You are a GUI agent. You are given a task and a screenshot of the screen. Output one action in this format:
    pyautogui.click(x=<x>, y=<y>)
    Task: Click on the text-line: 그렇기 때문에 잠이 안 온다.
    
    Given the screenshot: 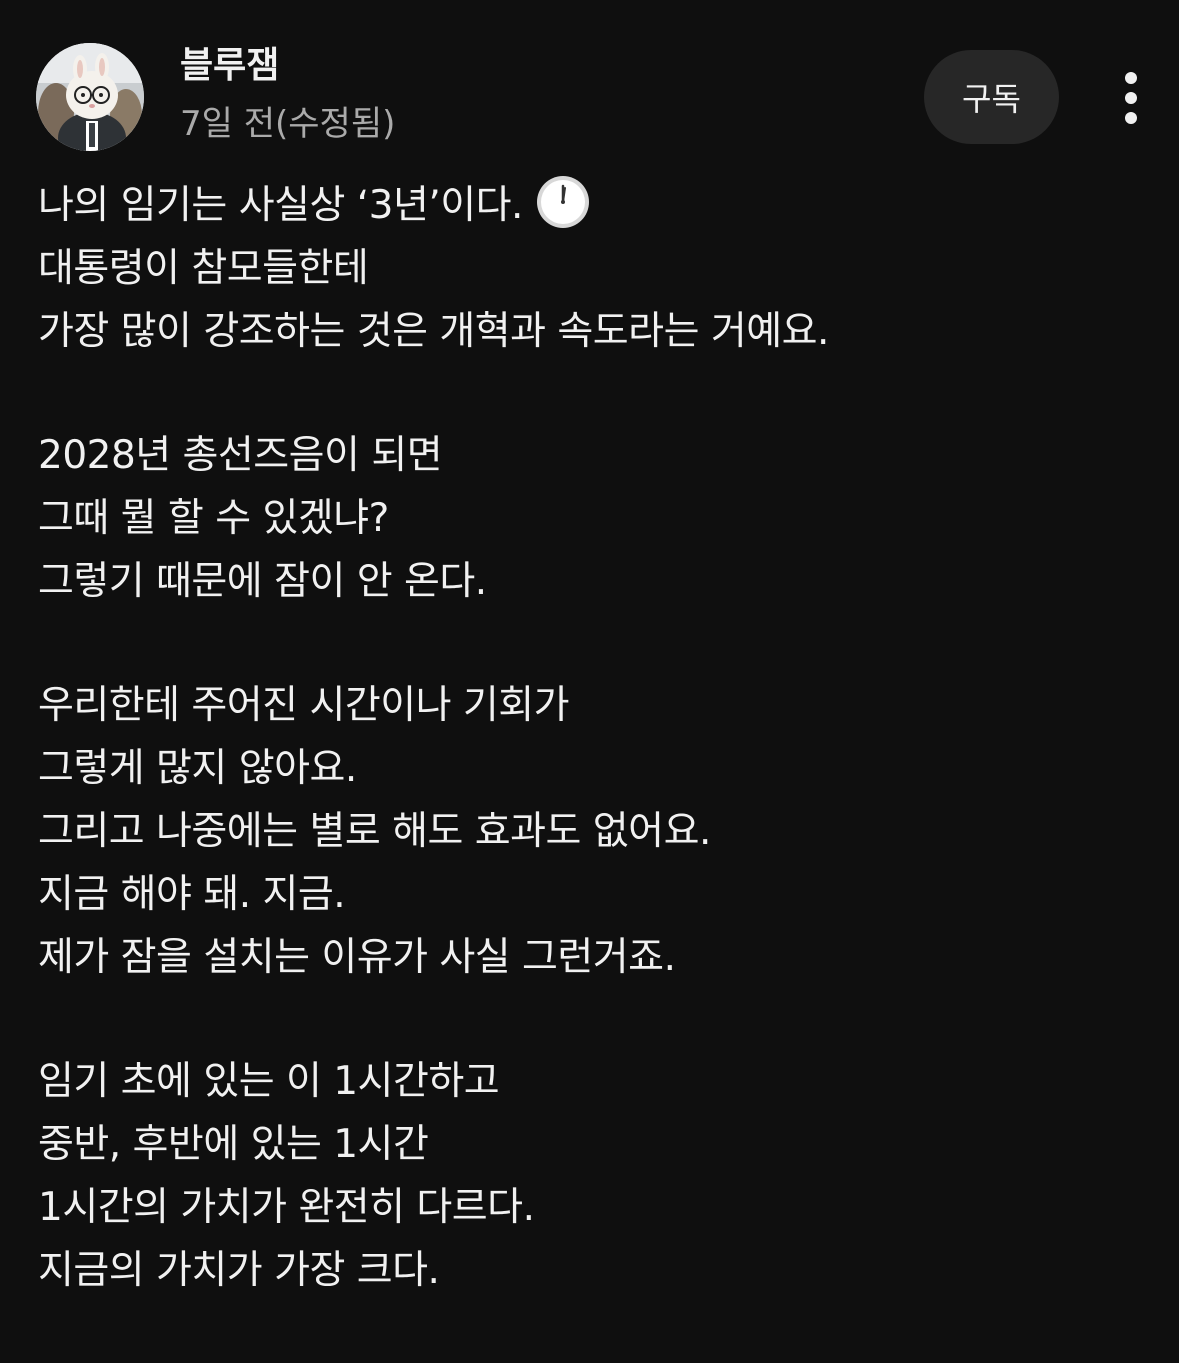 What is the action you would take?
    pyautogui.click(x=262, y=581)
    